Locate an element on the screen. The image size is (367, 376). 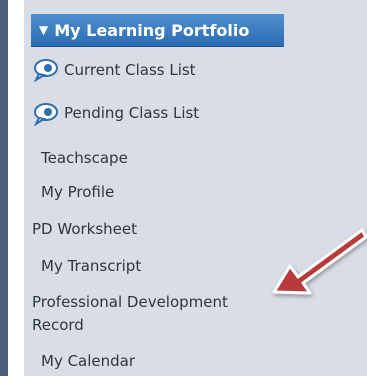
menu-item-record-line: Record is located at coordinates (58, 325).